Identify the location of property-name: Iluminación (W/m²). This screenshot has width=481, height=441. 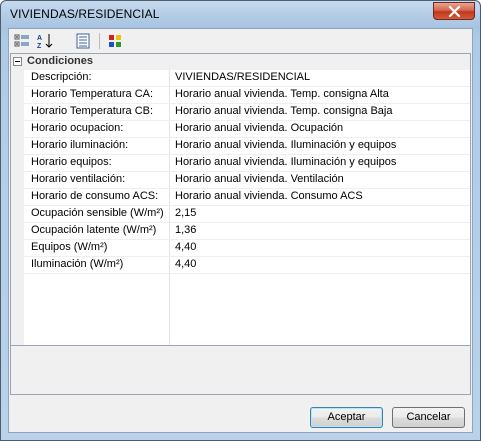
(77, 264).